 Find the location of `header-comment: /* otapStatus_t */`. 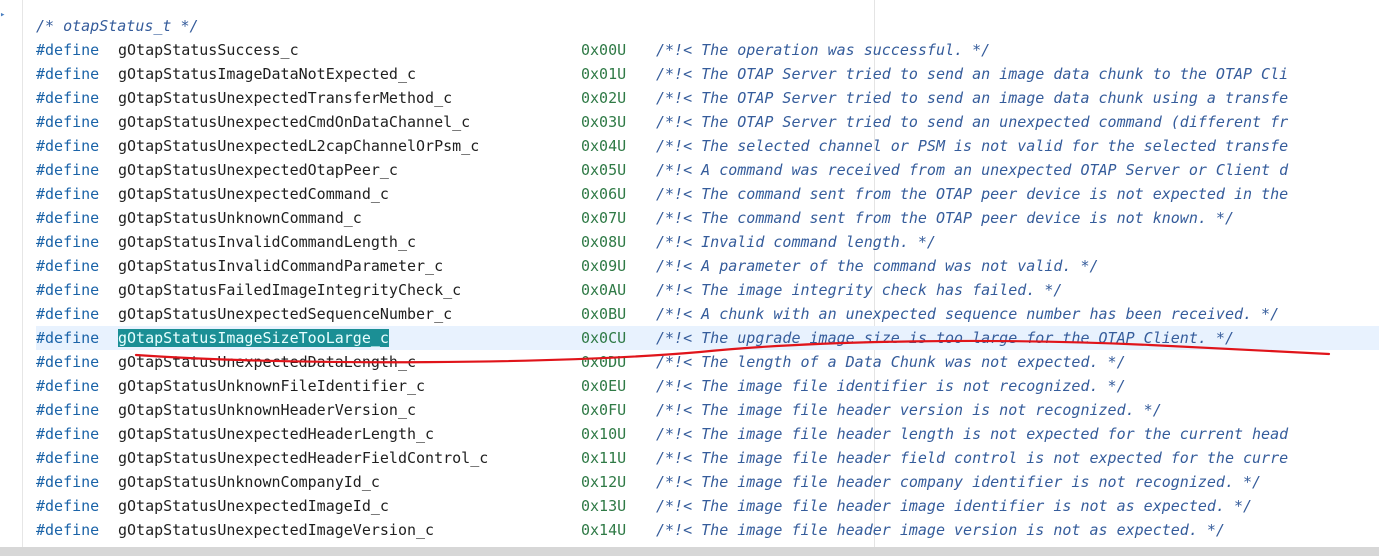

header-comment: /* otapStatus_t */ is located at coordinates (117, 26).